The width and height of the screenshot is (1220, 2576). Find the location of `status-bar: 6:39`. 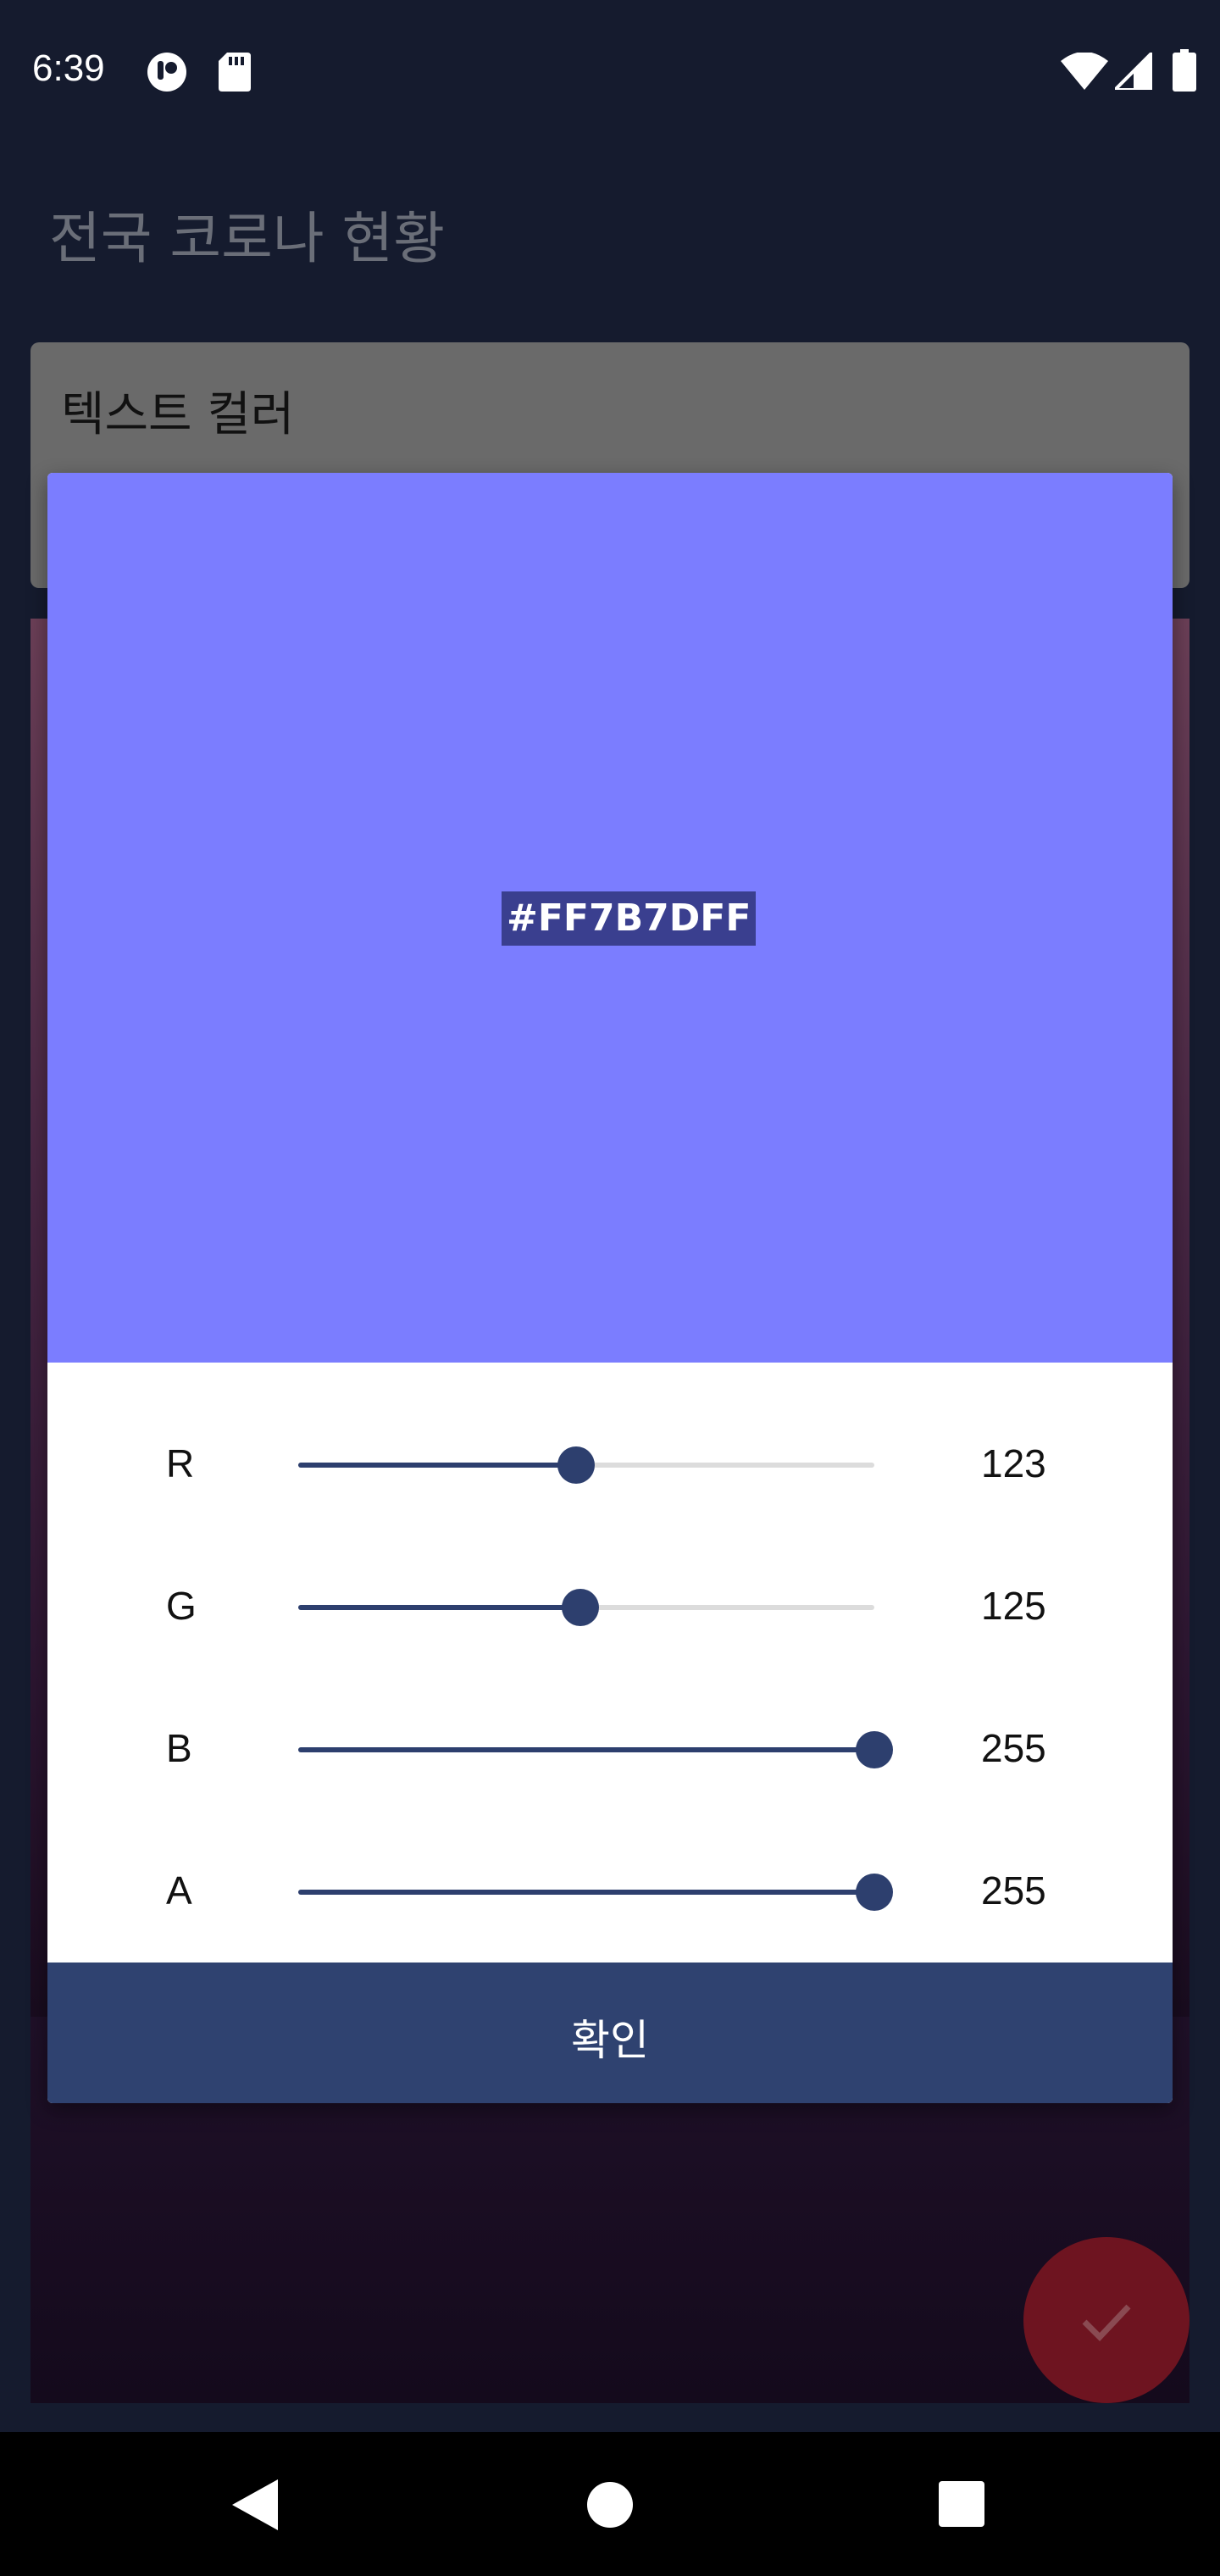

status-bar: 6:39 is located at coordinates (610, 73).